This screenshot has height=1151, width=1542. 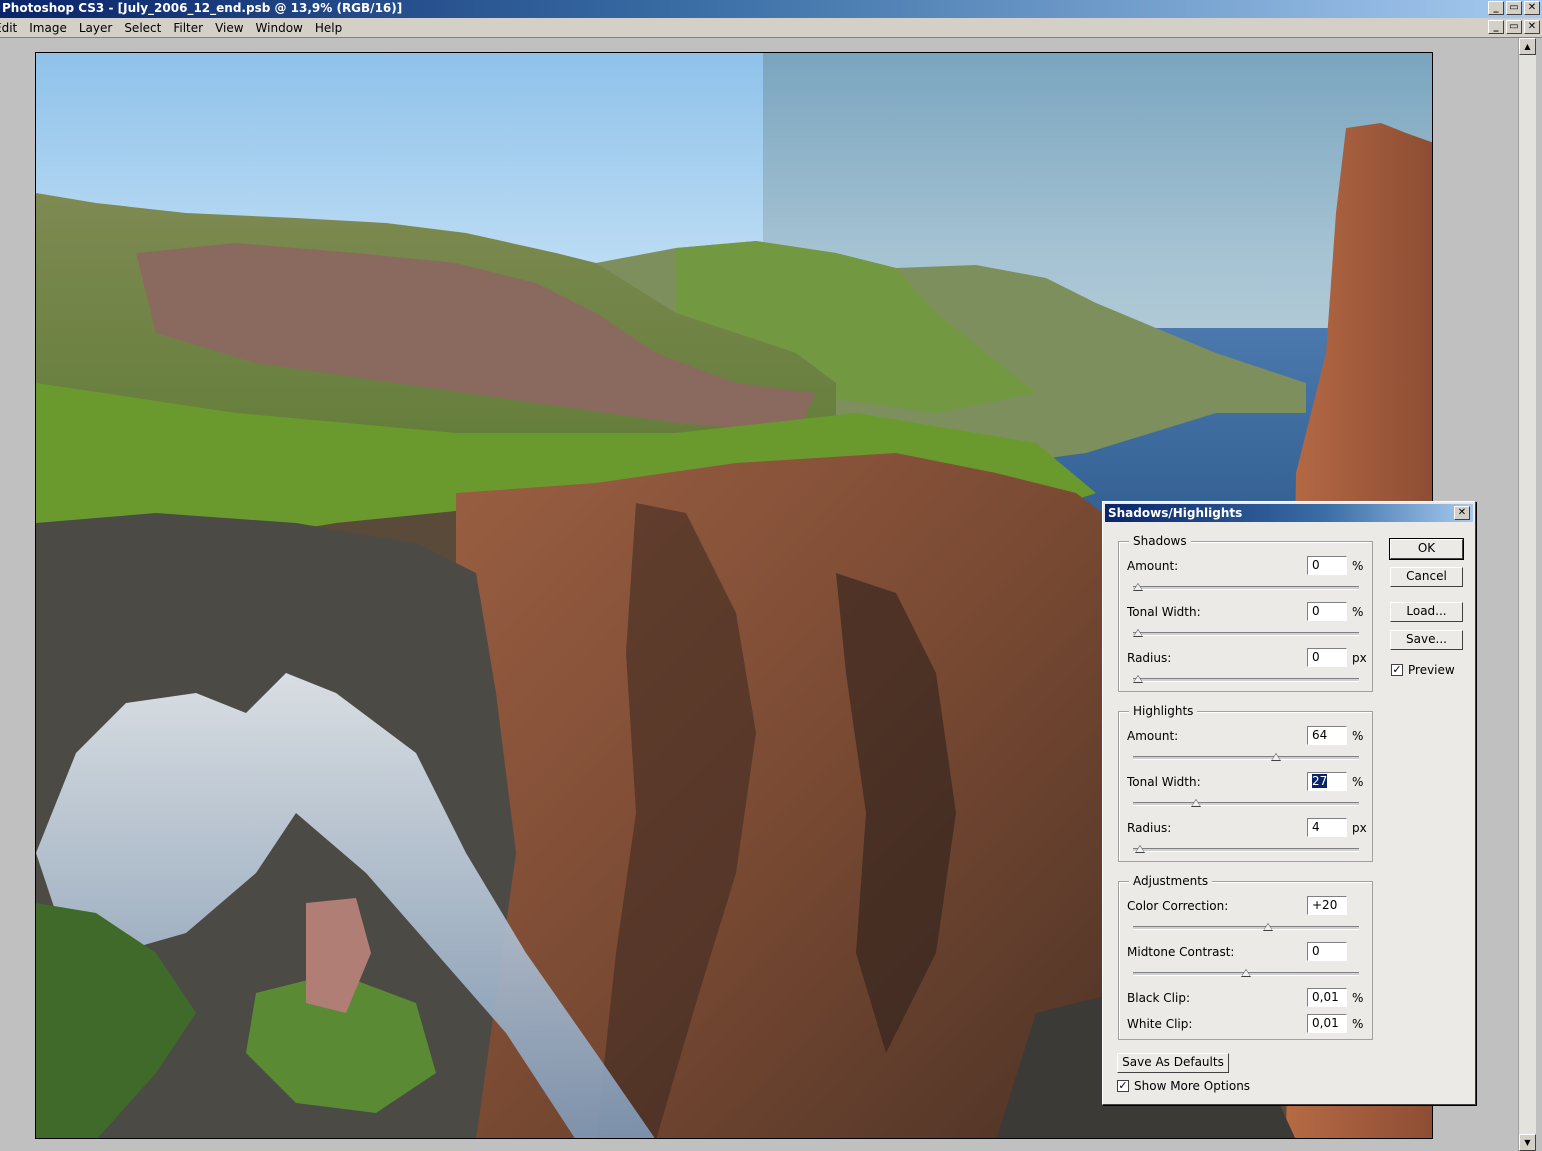 I want to click on show-more-options-checkbox: ✓, so click(x=1123, y=1086).